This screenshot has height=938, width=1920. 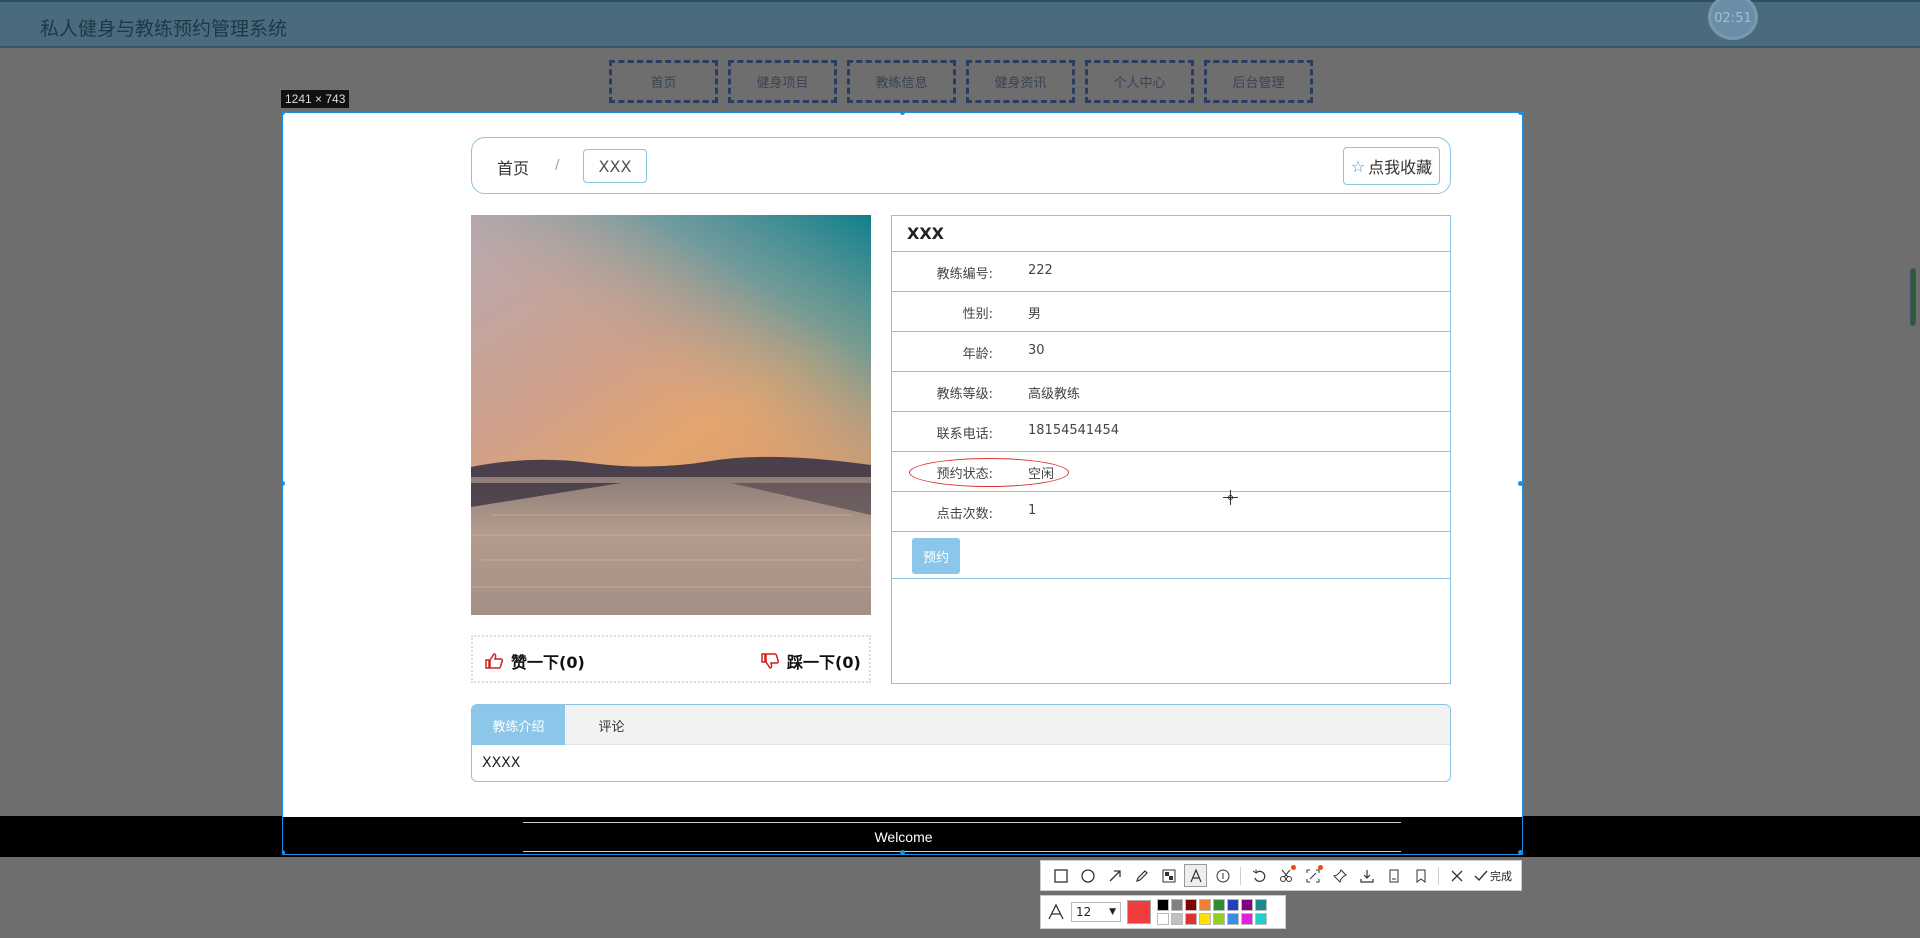 I want to click on clock-badge: 02:51, so click(x=1733, y=20).